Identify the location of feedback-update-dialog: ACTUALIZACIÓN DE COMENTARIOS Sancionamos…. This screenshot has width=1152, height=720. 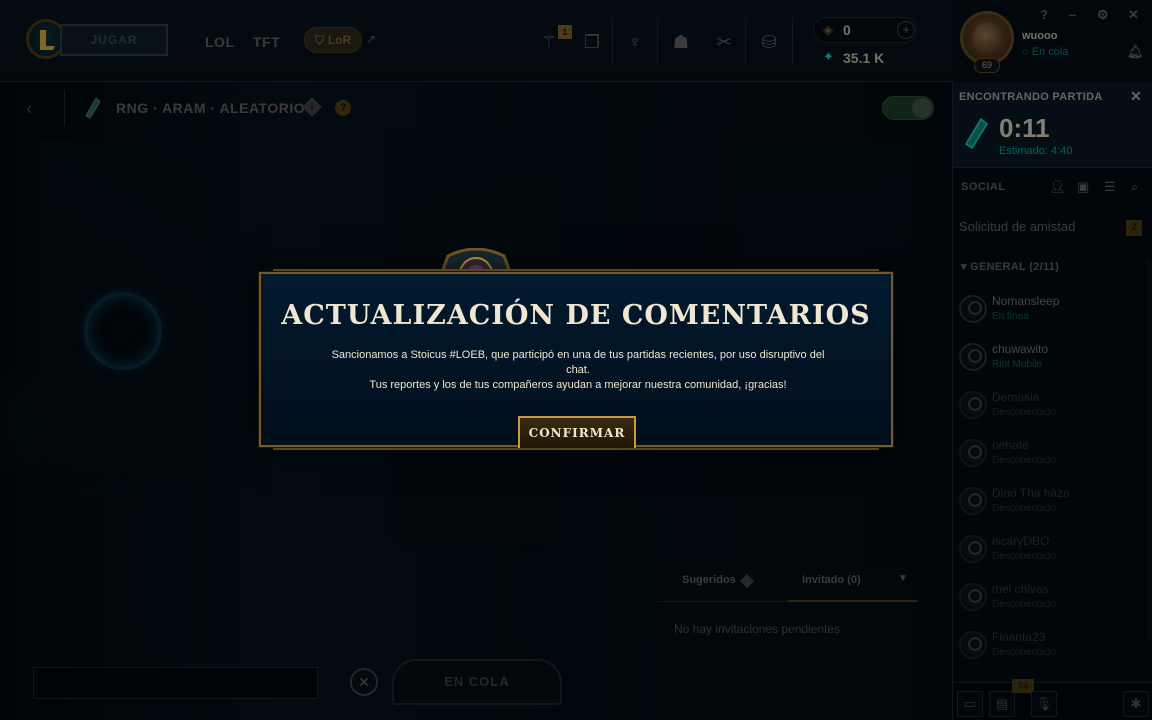
(576, 359).